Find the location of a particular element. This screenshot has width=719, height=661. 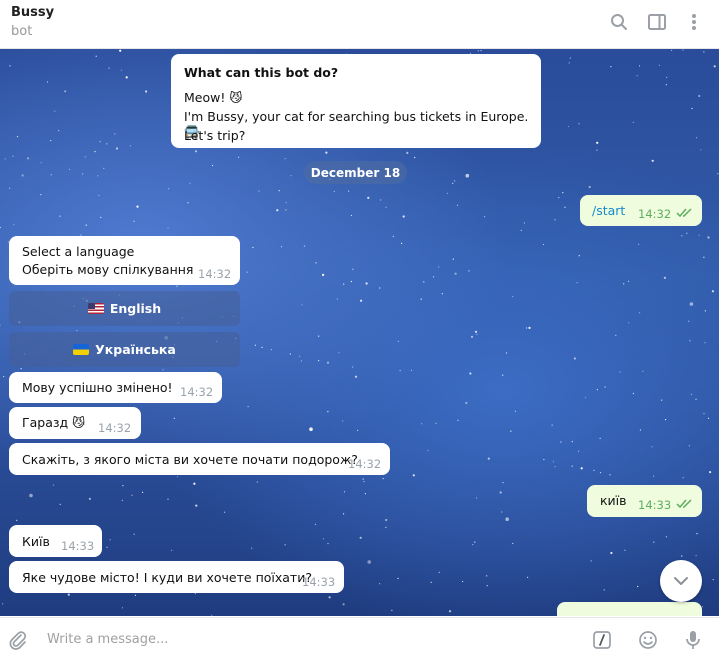

message-incoming: Київ 14:33 is located at coordinates (55, 541).